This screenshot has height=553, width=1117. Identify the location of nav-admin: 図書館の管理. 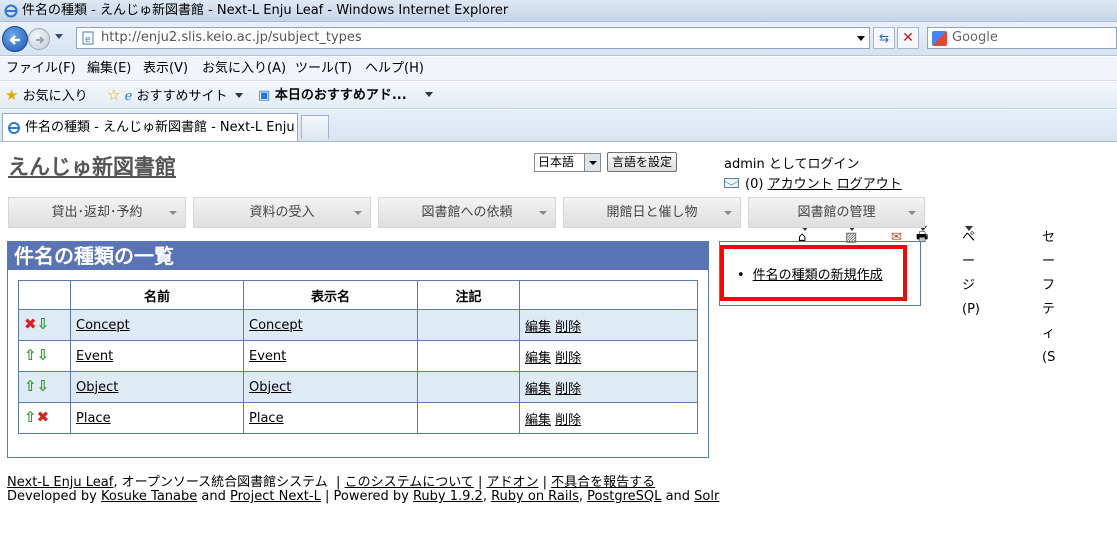
(836, 212).